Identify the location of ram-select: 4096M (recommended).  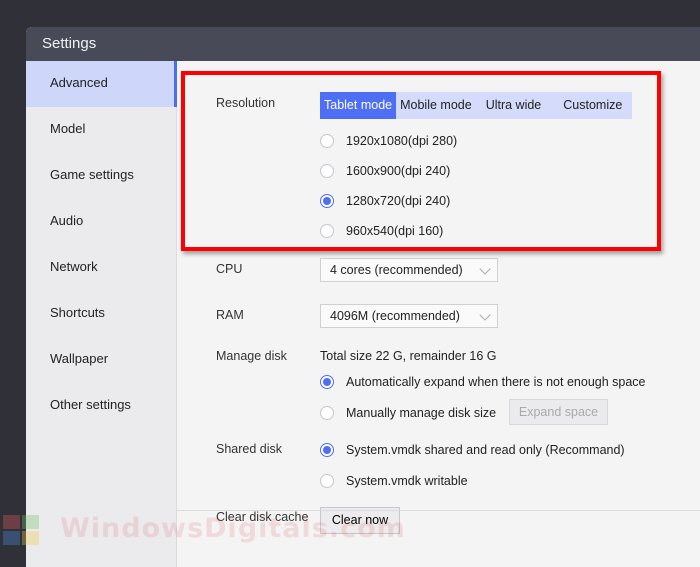
(409, 316).